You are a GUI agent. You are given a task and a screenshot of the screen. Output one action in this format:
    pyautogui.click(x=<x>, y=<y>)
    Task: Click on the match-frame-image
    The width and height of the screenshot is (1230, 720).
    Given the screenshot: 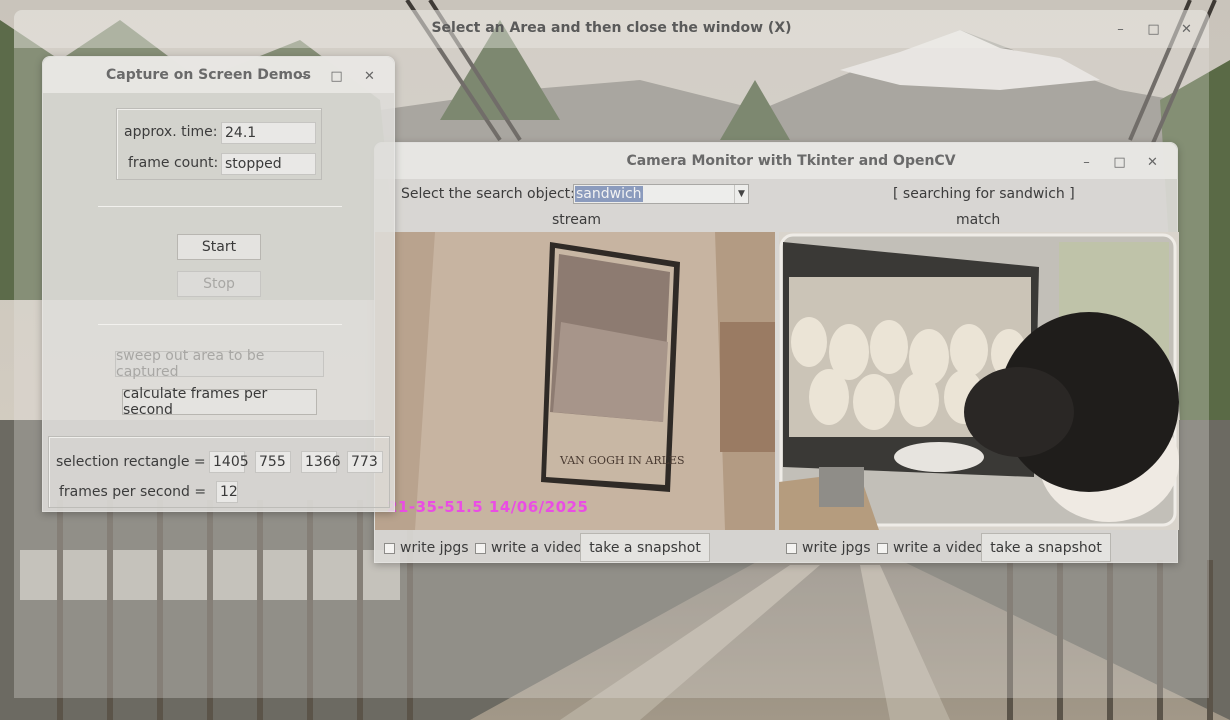 What is the action you would take?
    pyautogui.click(x=979, y=381)
    